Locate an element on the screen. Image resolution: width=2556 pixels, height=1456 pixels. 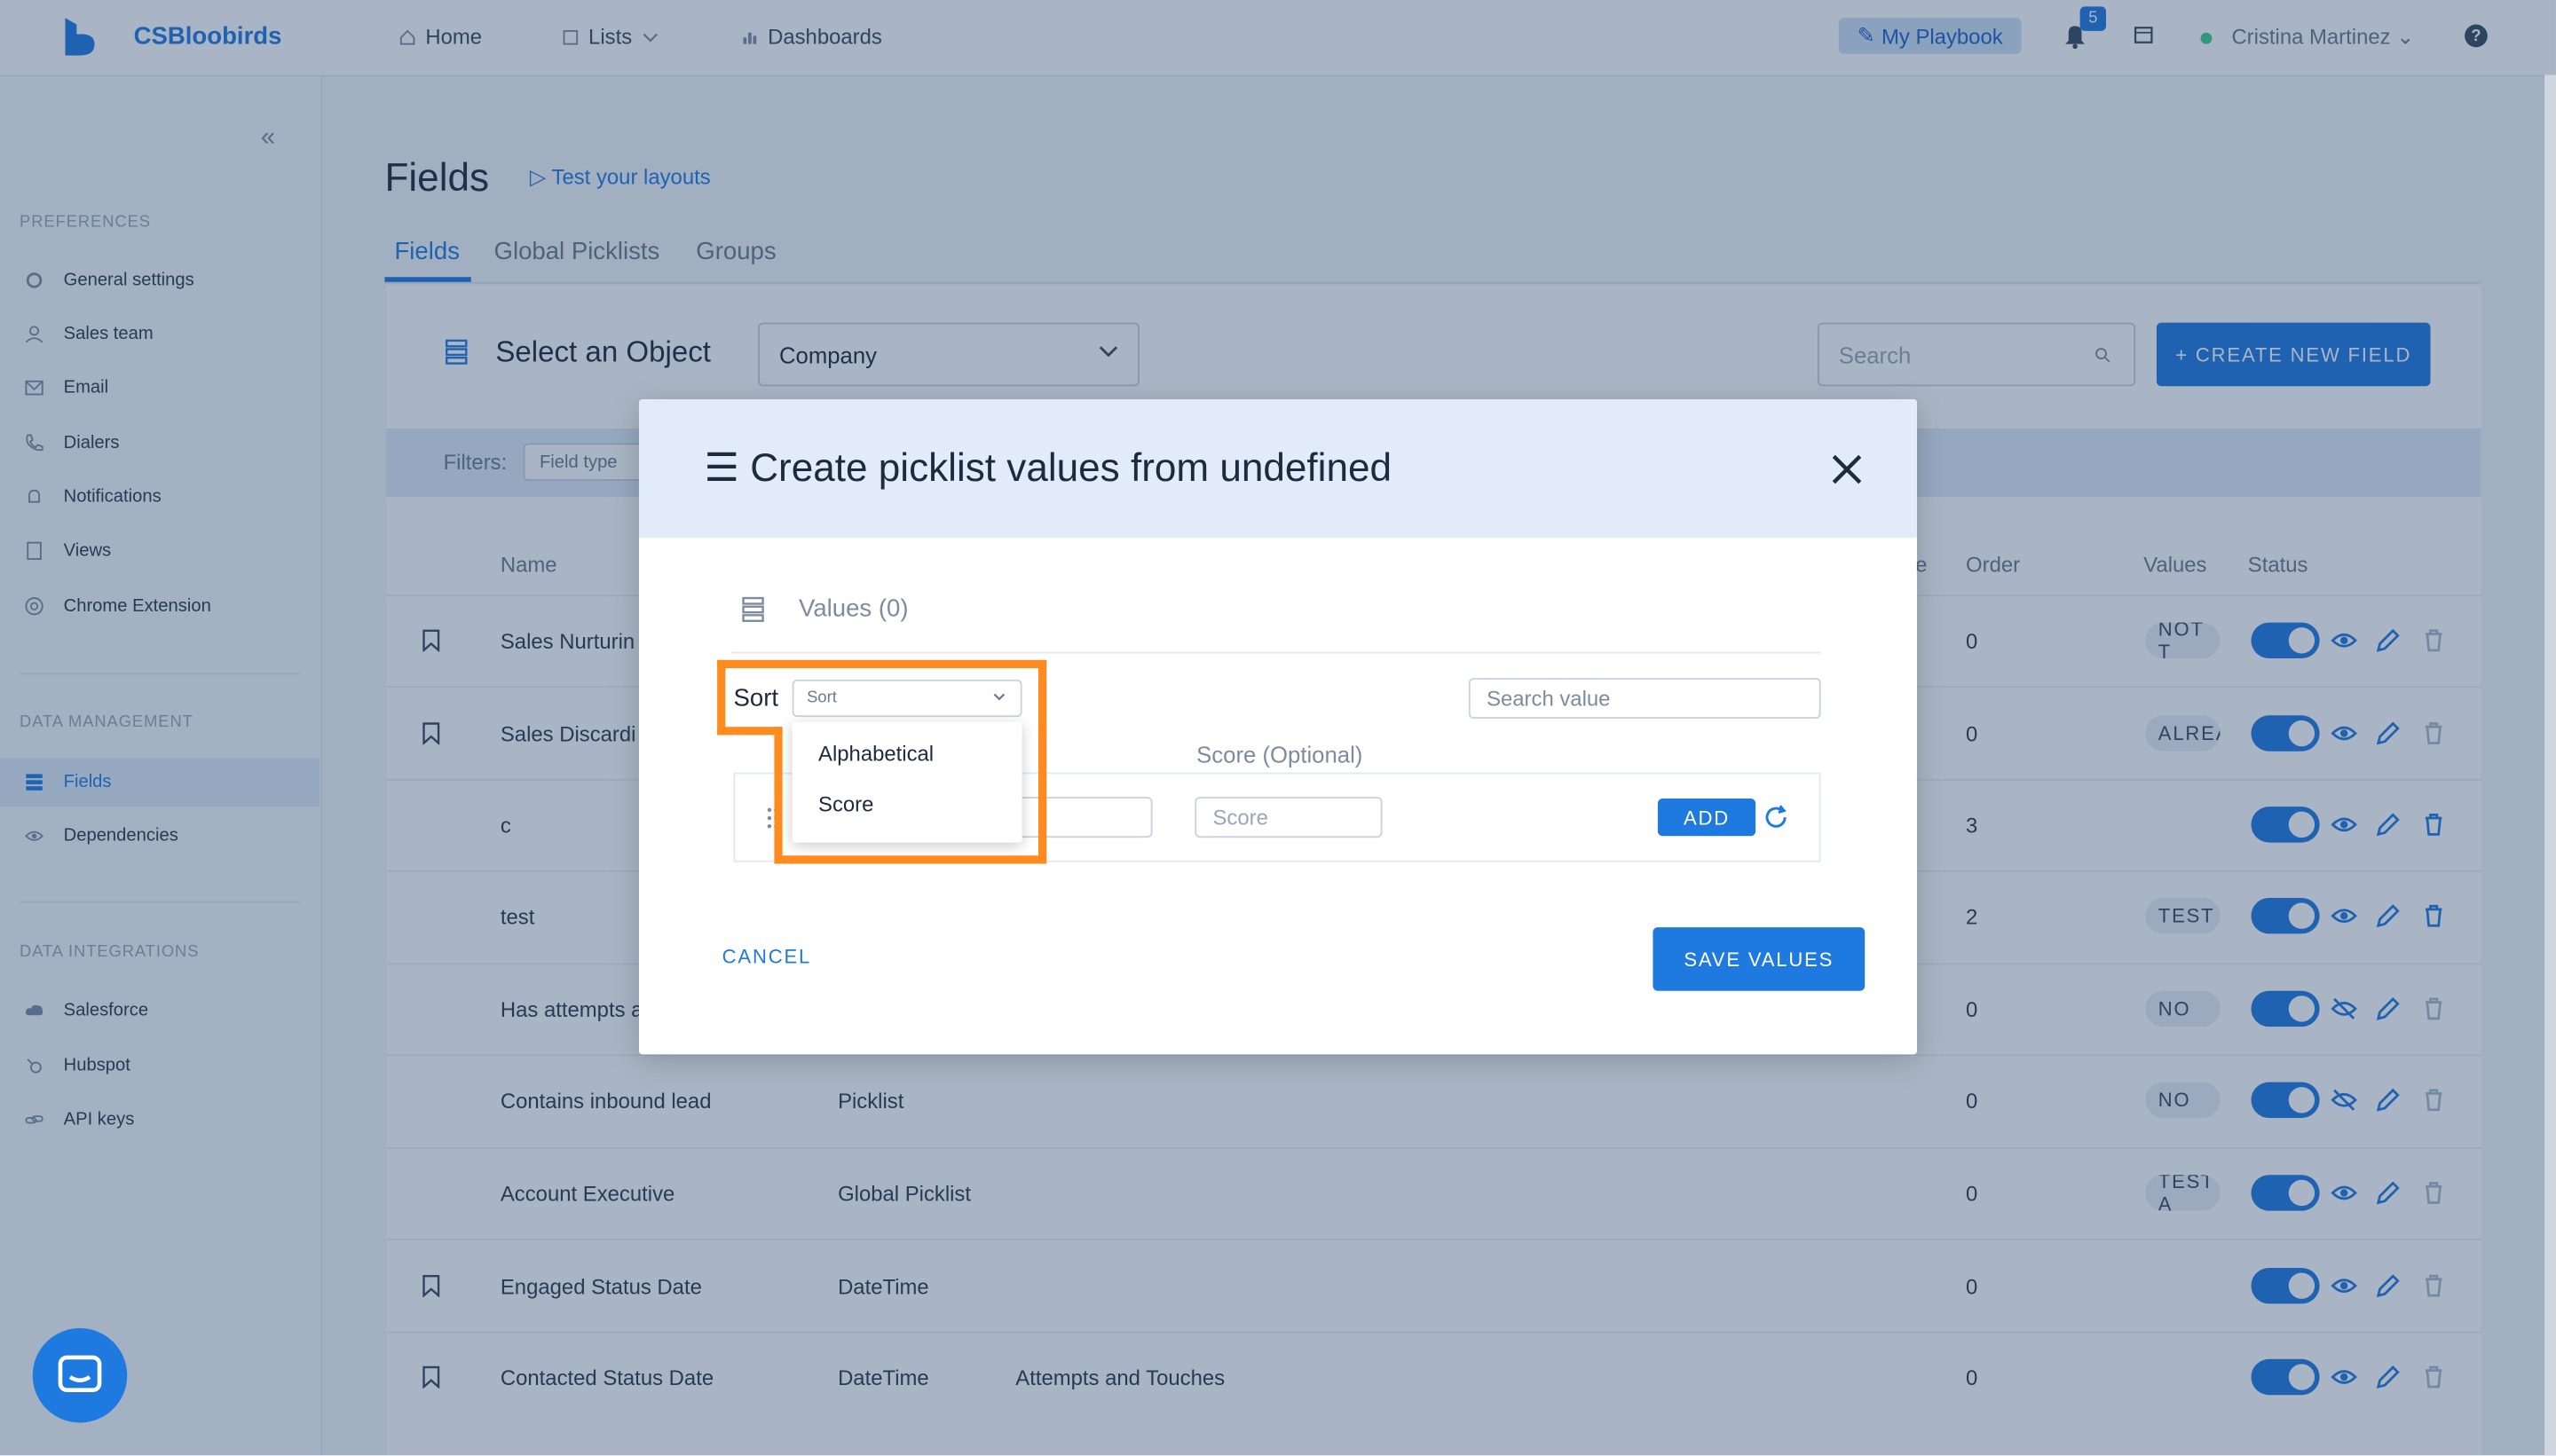
values-count-label: Values (0) is located at coordinates (853, 608).